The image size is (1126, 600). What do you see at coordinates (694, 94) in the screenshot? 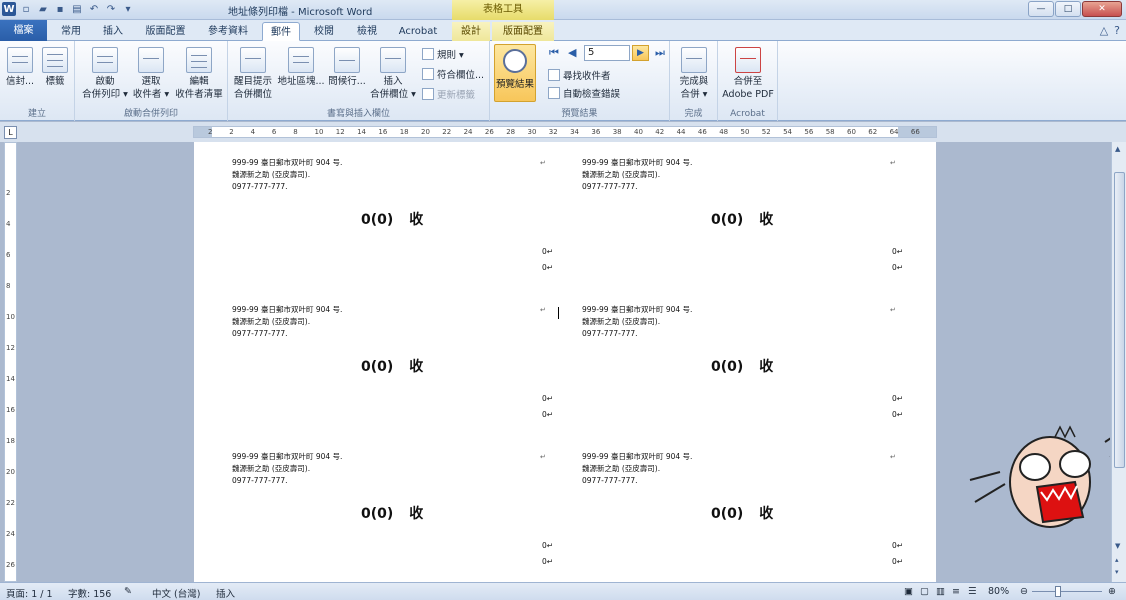
I see `finish-line2: 合併 ▾` at bounding box center [694, 94].